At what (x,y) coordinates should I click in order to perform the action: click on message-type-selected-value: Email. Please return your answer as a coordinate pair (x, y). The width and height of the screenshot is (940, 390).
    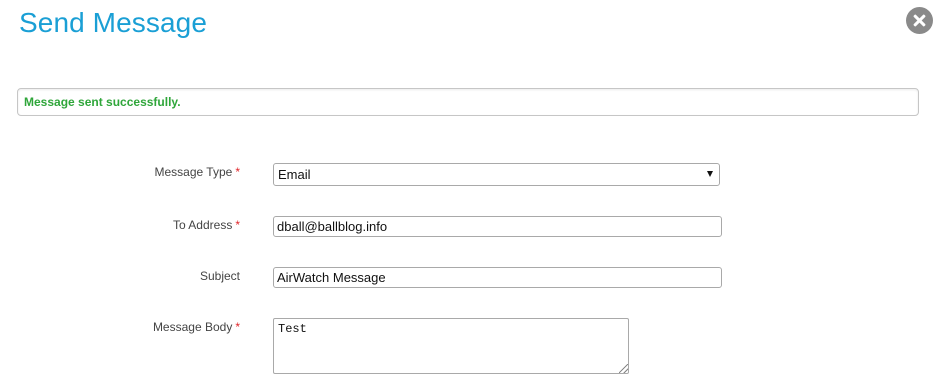
    Looking at the image, I should click on (294, 174).